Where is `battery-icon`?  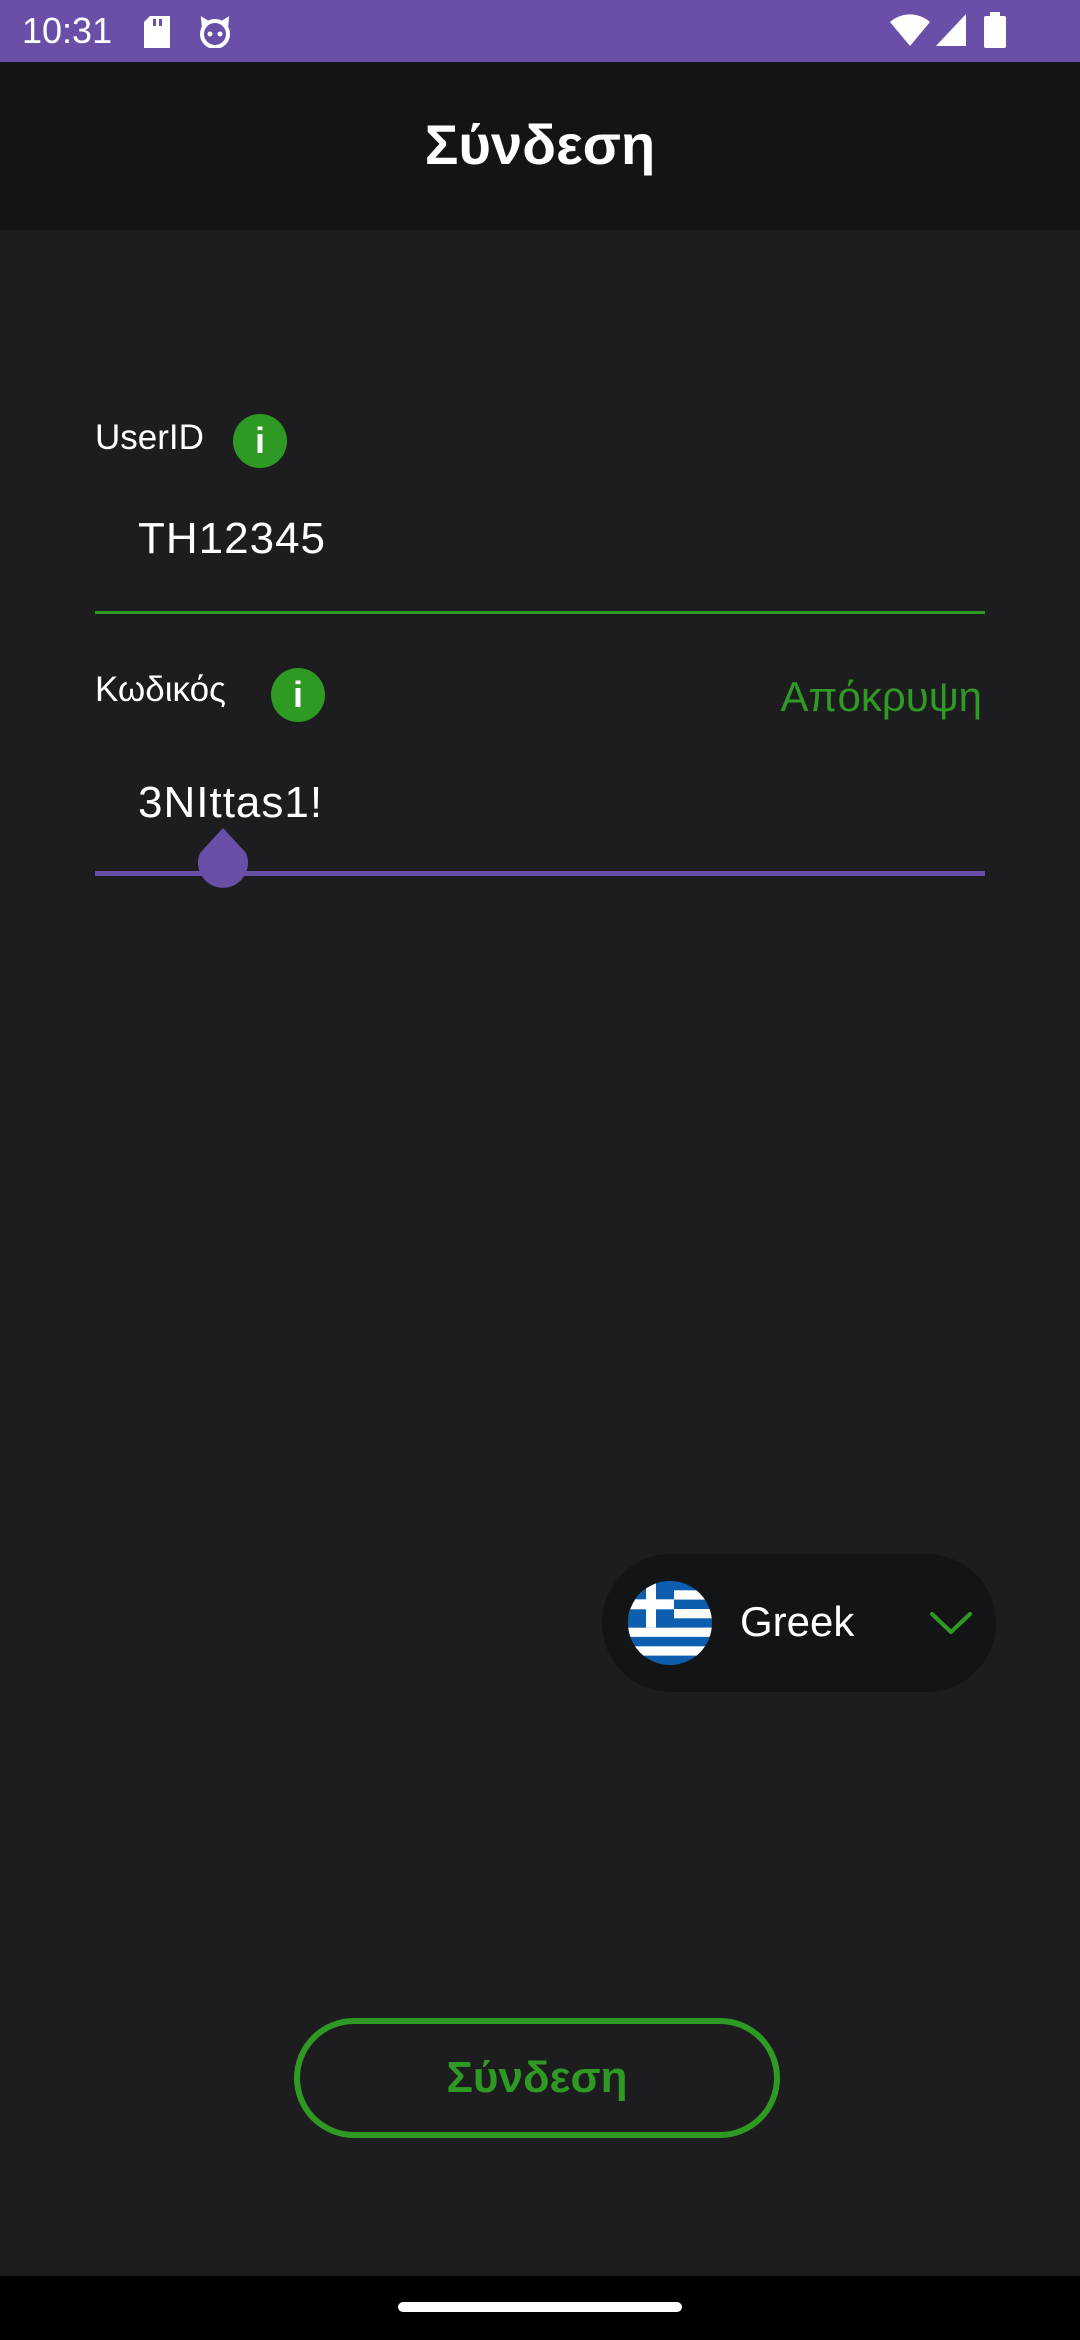
battery-icon is located at coordinates (995, 30).